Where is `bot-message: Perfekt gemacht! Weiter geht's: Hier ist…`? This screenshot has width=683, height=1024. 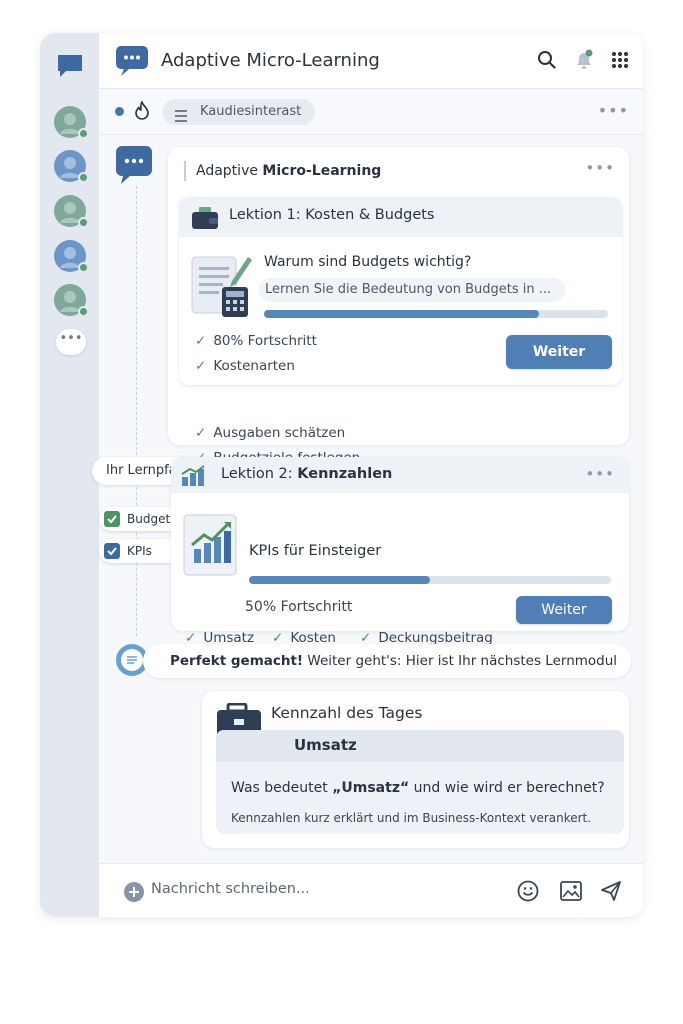
bot-message: Perfekt gemacht! Weiter geht's: Hier ist… is located at coordinates (387, 661).